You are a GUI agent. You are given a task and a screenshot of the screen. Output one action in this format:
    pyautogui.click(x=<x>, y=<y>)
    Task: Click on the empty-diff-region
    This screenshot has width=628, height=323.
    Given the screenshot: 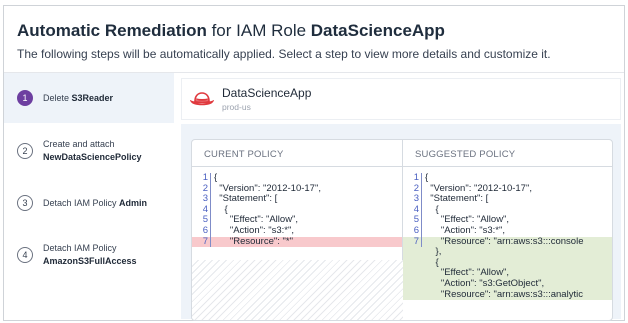 What is the action you would take?
    pyautogui.click(x=297, y=290)
    